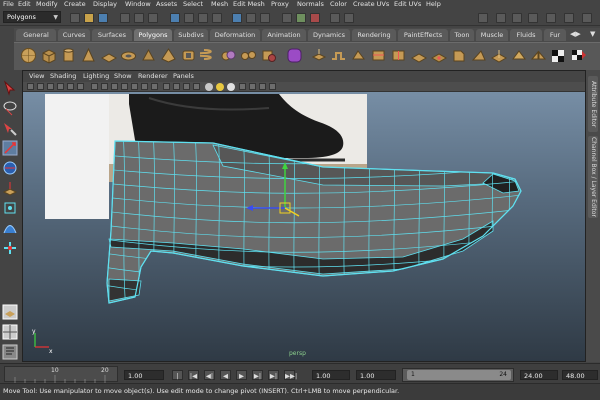 The image size is (600, 400). What do you see at coordinates (47, 4) in the screenshot?
I see `menu-modify: Modify` at bounding box center [47, 4].